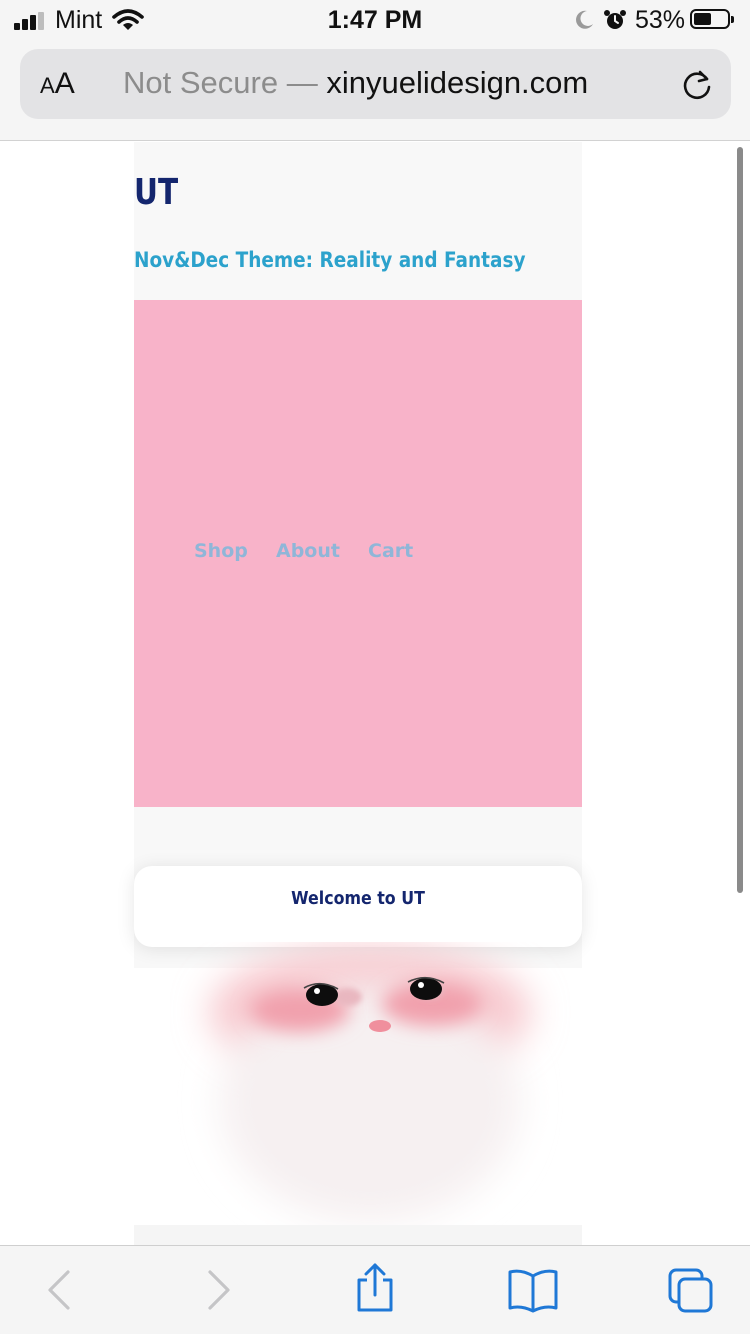  Describe the element at coordinates (660, 20) in the screenshot. I see `battery-percentage: 53%` at that location.